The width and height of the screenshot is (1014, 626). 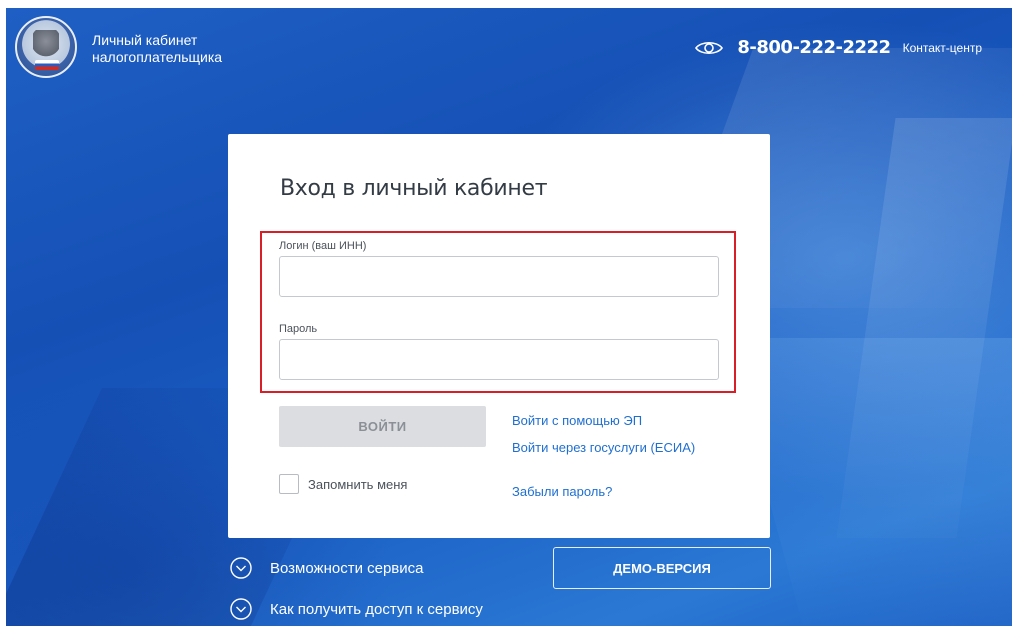 I want to click on site-title: Личный кабинет налогоплательщика, so click(x=157, y=49).